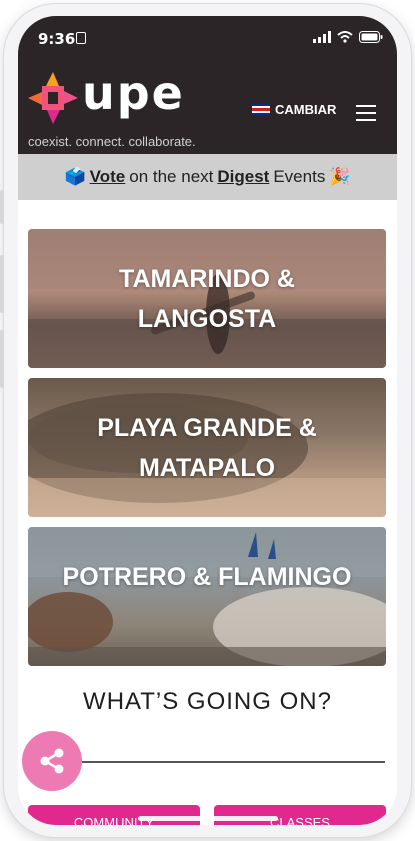 The image size is (415, 841). Describe the element at coordinates (371, 37) in the screenshot. I see `battery-icon` at that location.